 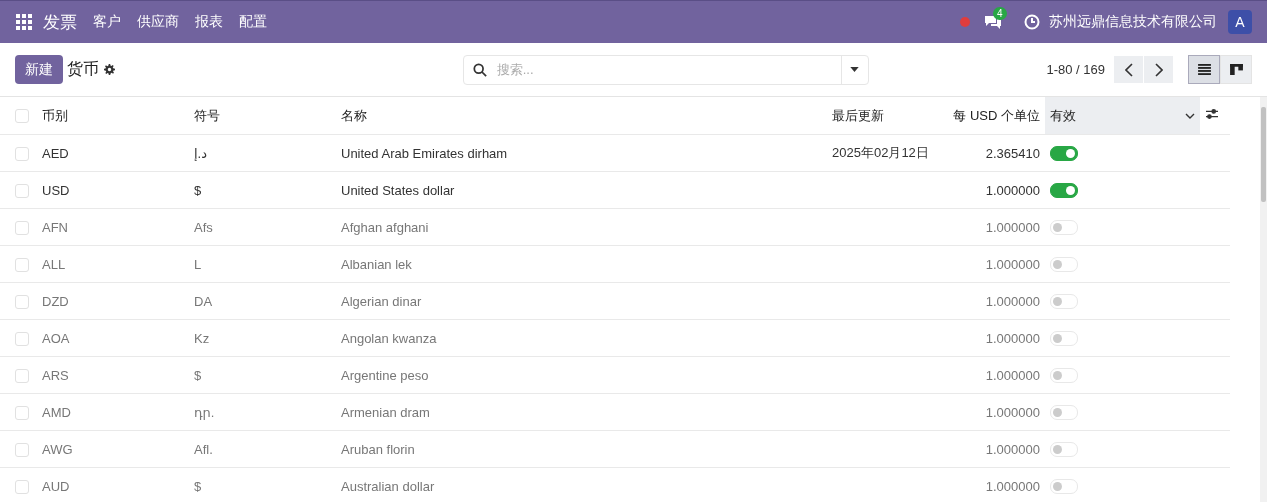 I want to click on menu-item: 报表, so click(x=209, y=22).